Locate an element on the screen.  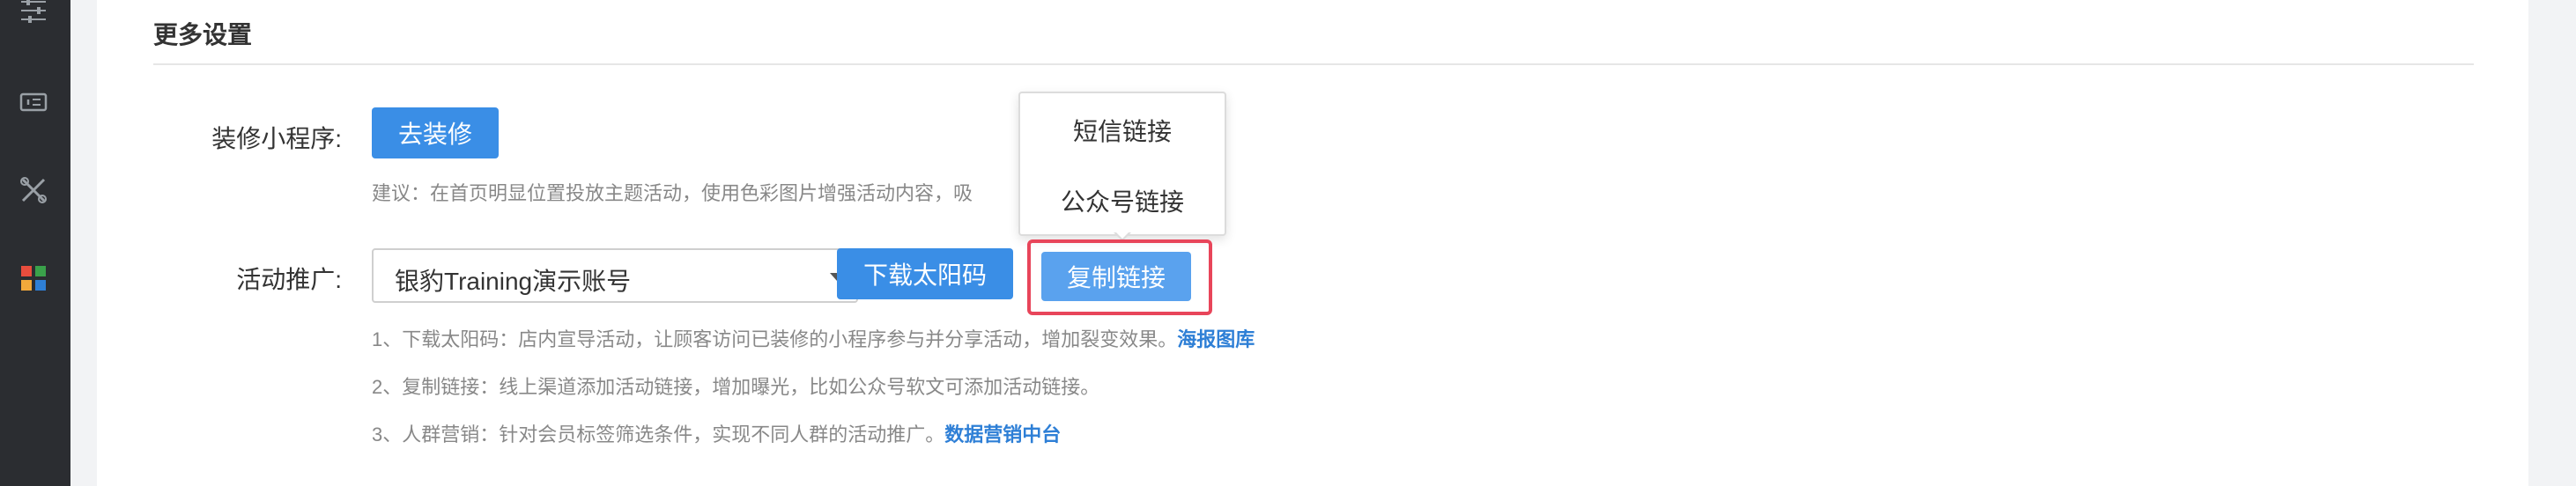
hint-crowd: 3、人群营销：针对会员标签筛选条件，实现不同人群的活动推广。数据营销中台 is located at coordinates (717, 433).